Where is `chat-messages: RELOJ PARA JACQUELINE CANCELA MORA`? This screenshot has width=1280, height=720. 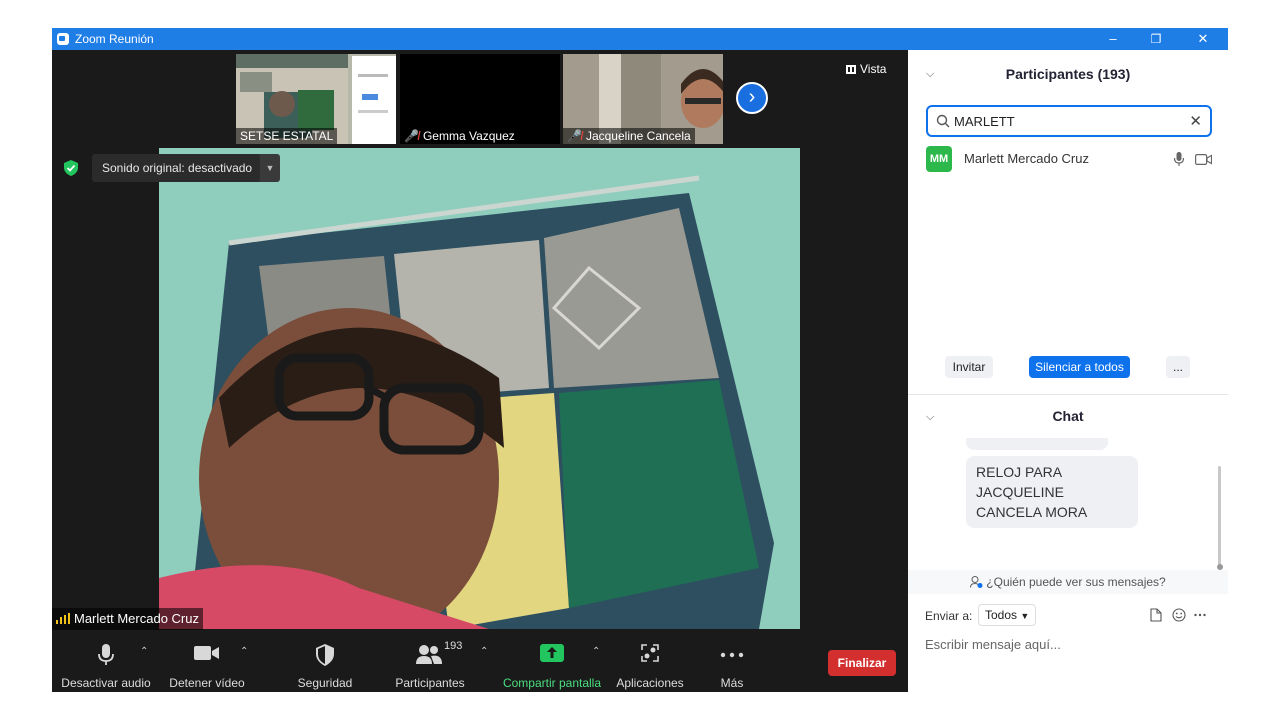 chat-messages: RELOJ PARA JACQUELINE CANCELA MORA is located at coordinates (1061, 503).